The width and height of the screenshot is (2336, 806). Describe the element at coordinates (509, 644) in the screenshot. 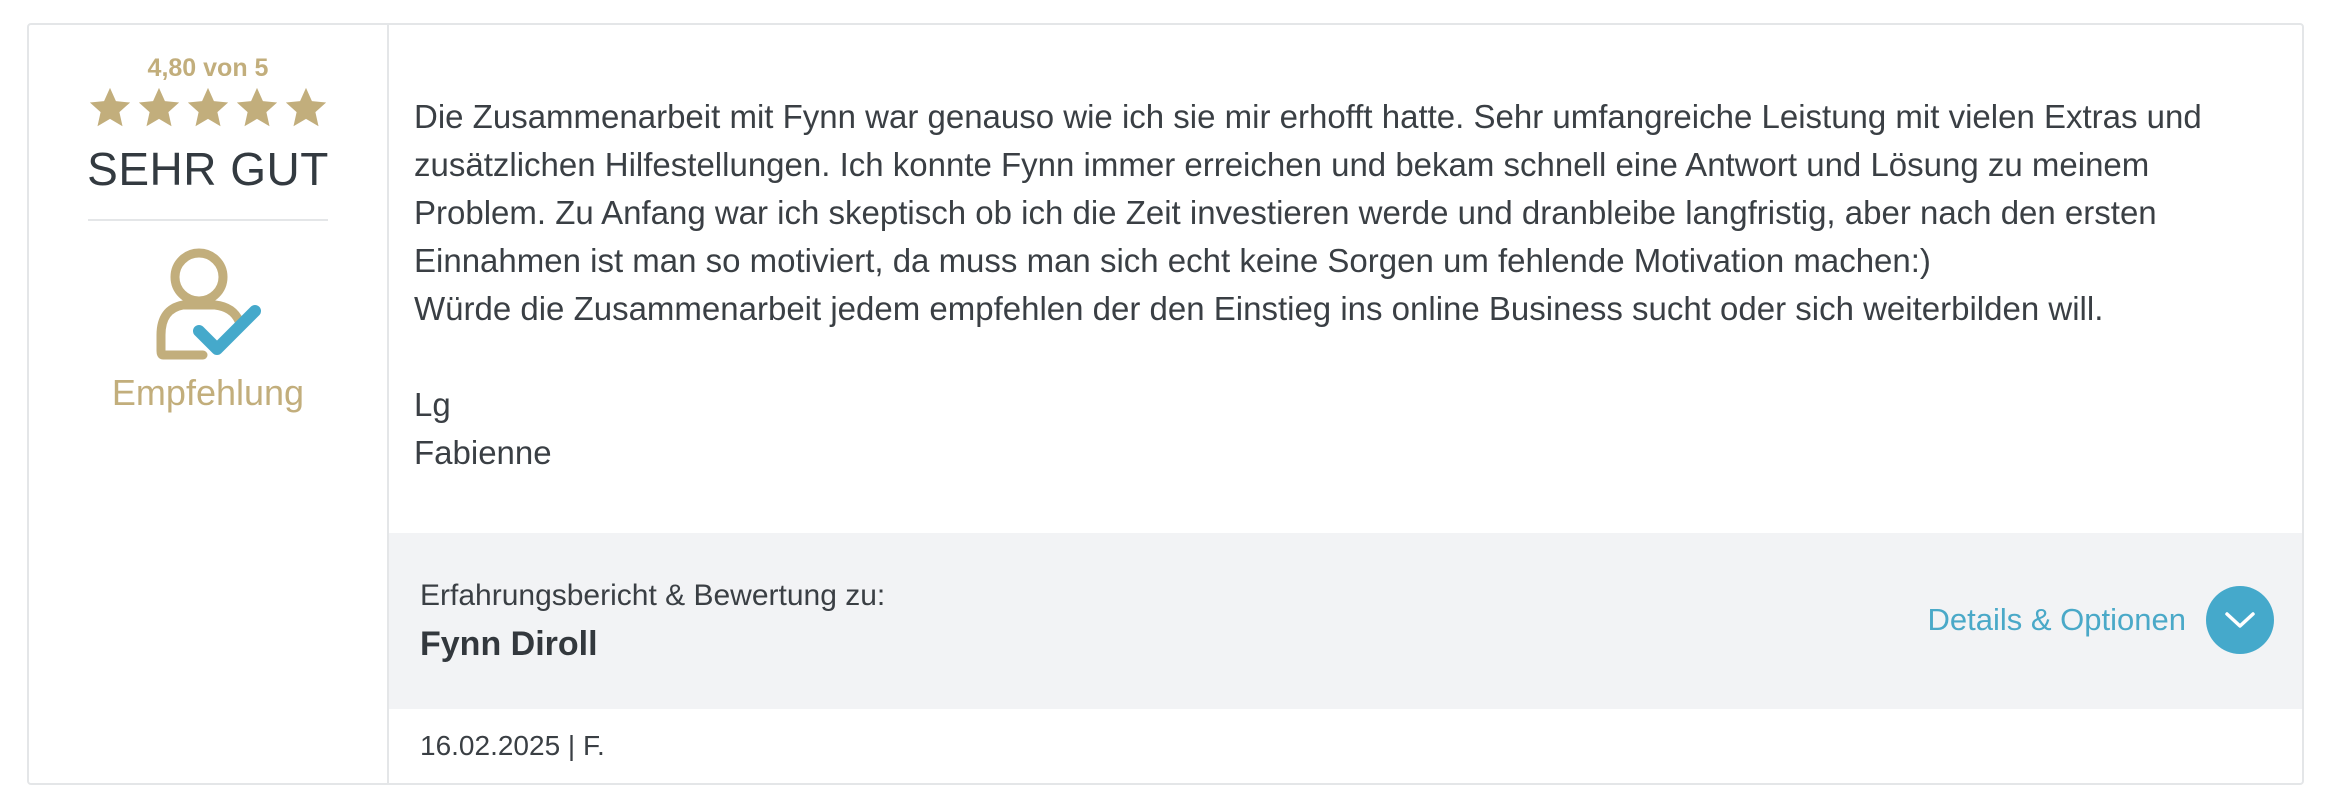

I see `review-subject-name: Fynn Diroll` at that location.